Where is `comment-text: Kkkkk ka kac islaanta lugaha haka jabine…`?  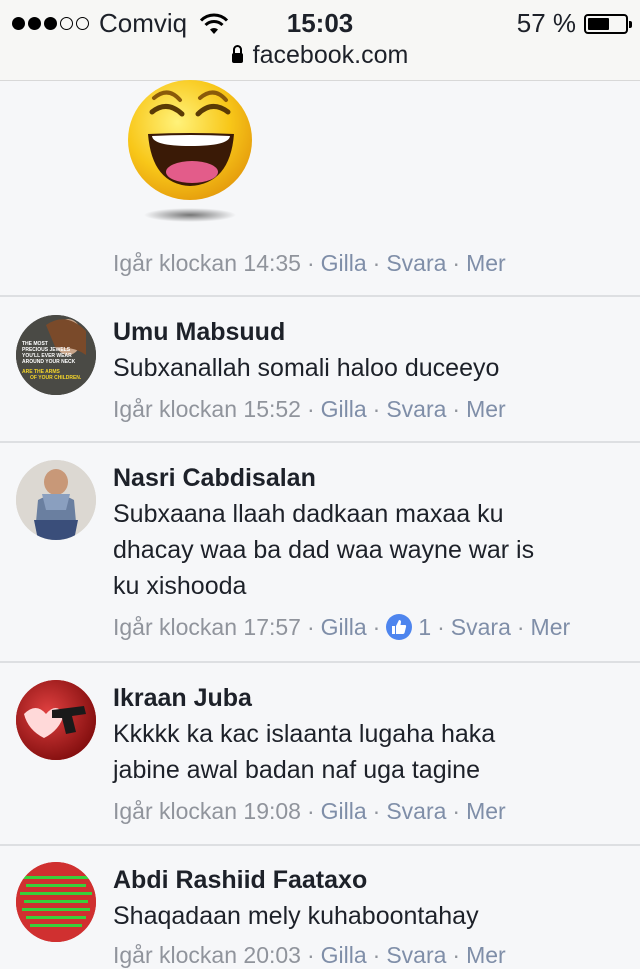
comment-text: Kkkkk ka kac islaanta lugaha haka jabine… is located at coordinates (304, 752).